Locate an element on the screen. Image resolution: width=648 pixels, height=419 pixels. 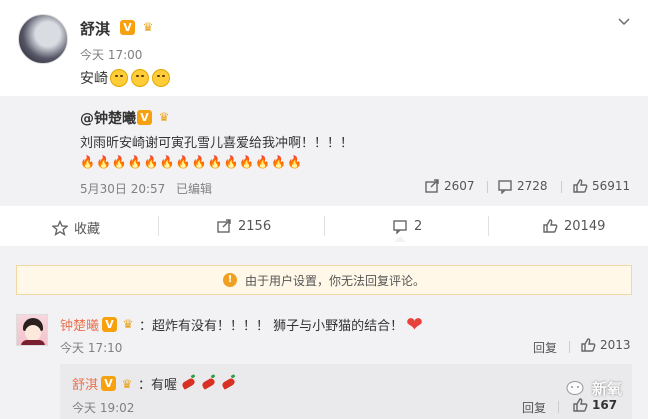
comment-like-count: 2013 is located at coordinates (615, 345).